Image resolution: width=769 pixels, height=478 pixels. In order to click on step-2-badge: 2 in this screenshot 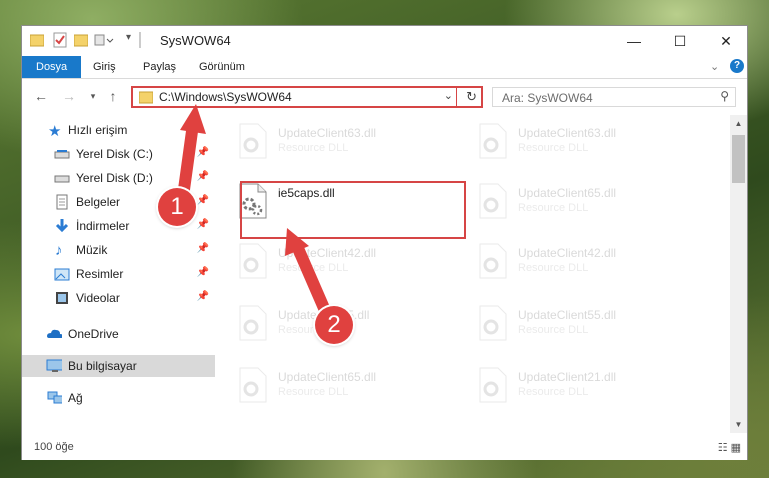, I will do `click(334, 325)`.